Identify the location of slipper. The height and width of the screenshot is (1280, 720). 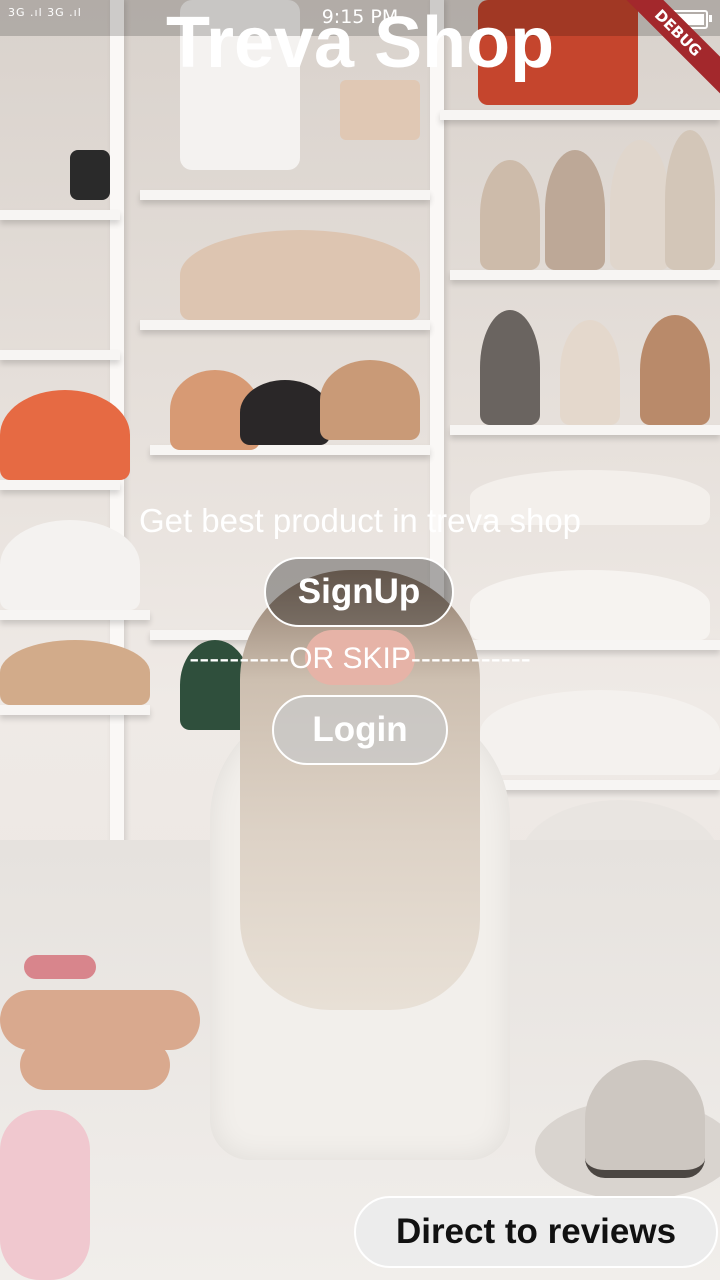
(45, 1195).